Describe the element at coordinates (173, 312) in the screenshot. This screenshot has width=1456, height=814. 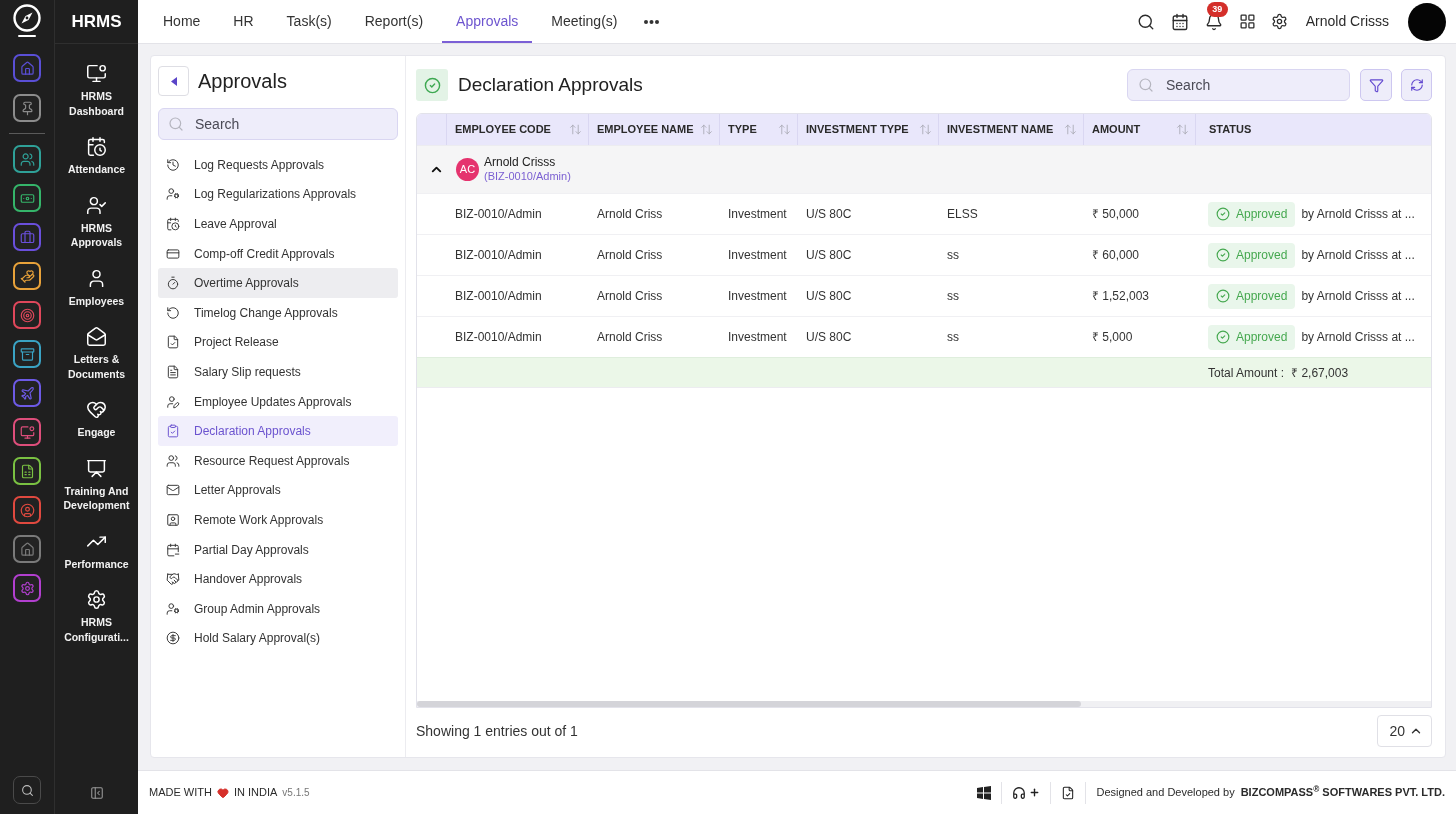
I see `rotate-icon` at that location.